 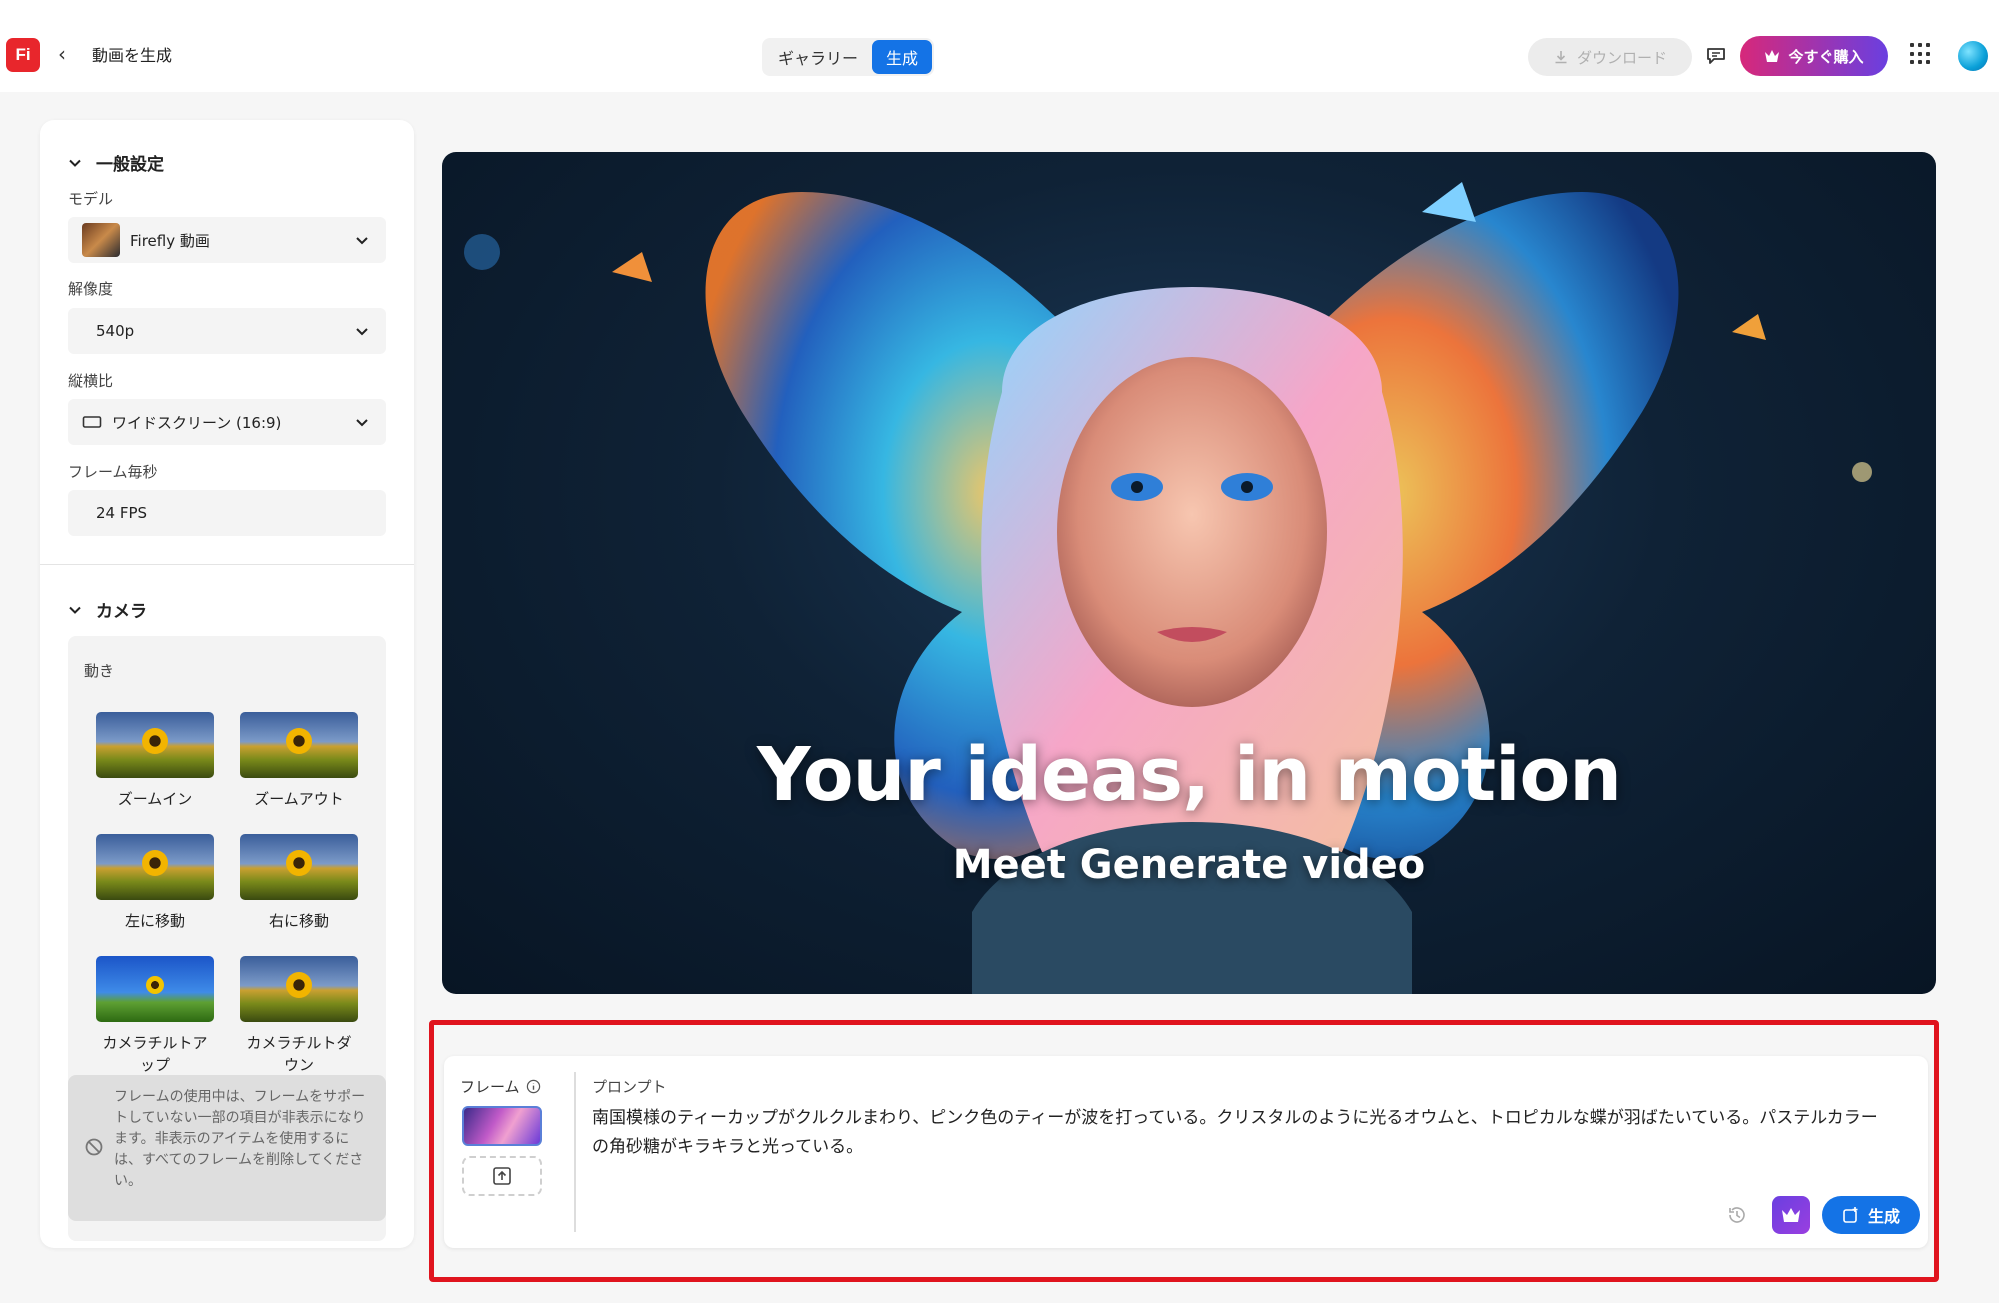 What do you see at coordinates (1716, 56) in the screenshot?
I see `feedback-icon` at bounding box center [1716, 56].